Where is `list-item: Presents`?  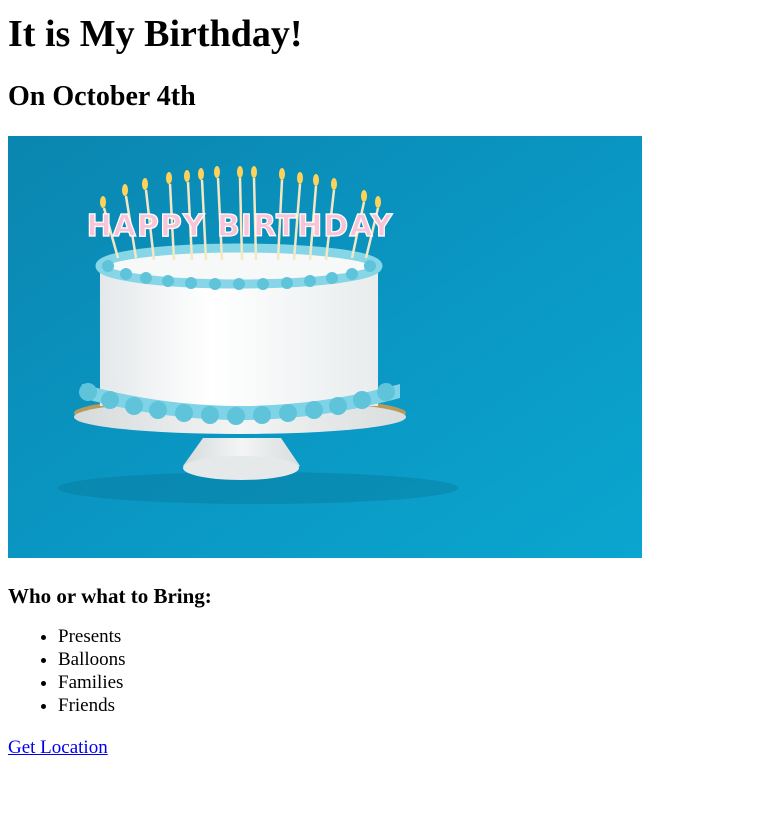 list-item: Presents is located at coordinates (405, 636).